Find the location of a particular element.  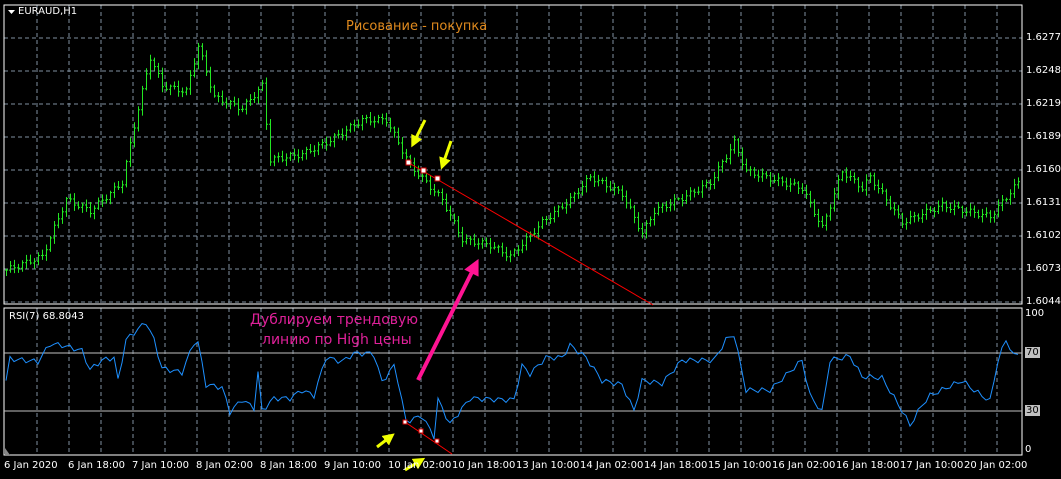

rsi-axis-100: 100 is located at coordinates (1035, 313).